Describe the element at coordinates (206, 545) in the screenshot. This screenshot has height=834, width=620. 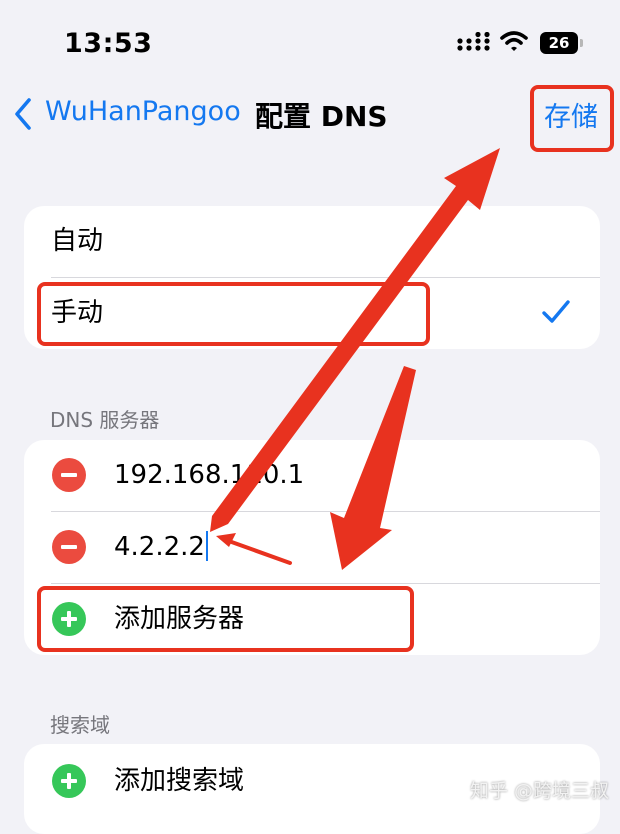
I see `text-cursor` at that location.